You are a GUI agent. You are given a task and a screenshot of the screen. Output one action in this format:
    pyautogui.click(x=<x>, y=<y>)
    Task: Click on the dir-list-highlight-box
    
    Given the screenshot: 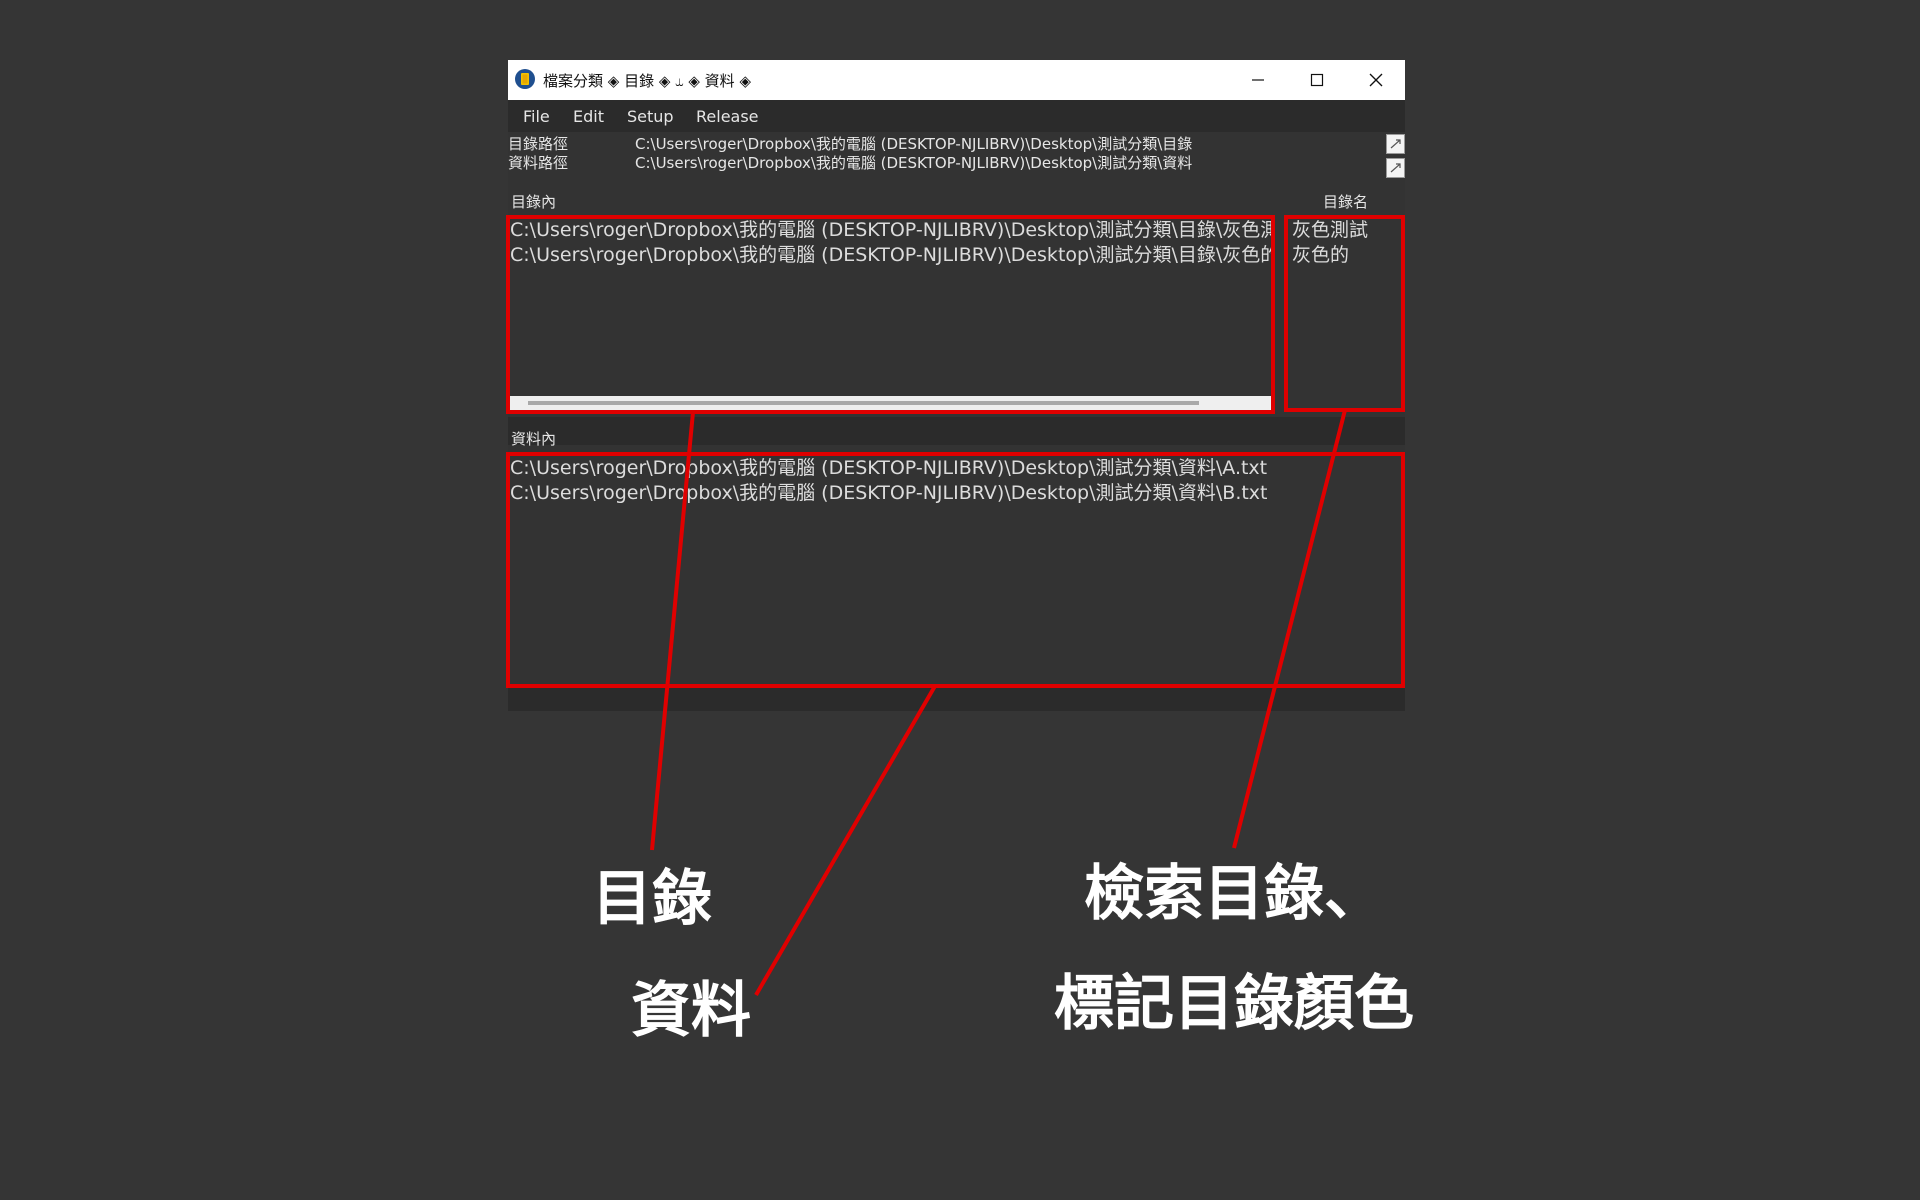 What is the action you would take?
    pyautogui.click(x=890, y=314)
    